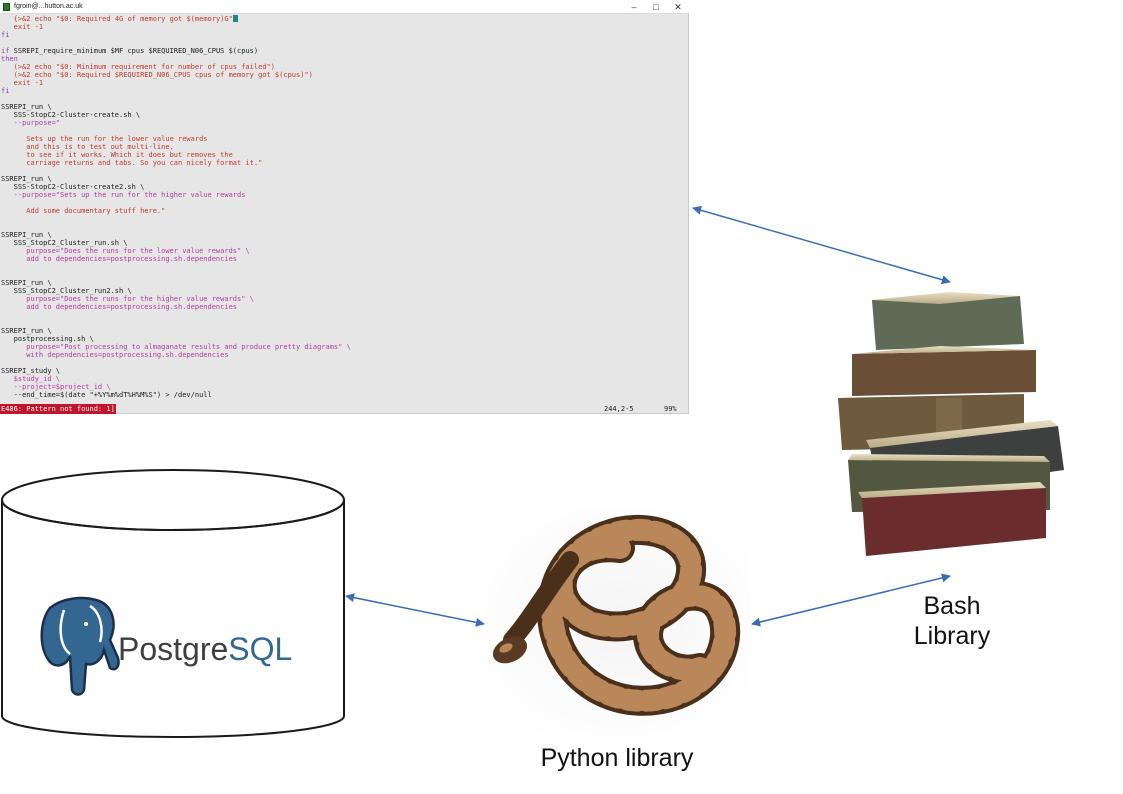  What do you see at coordinates (951, 424) in the screenshot?
I see `books-stack-image` at bounding box center [951, 424].